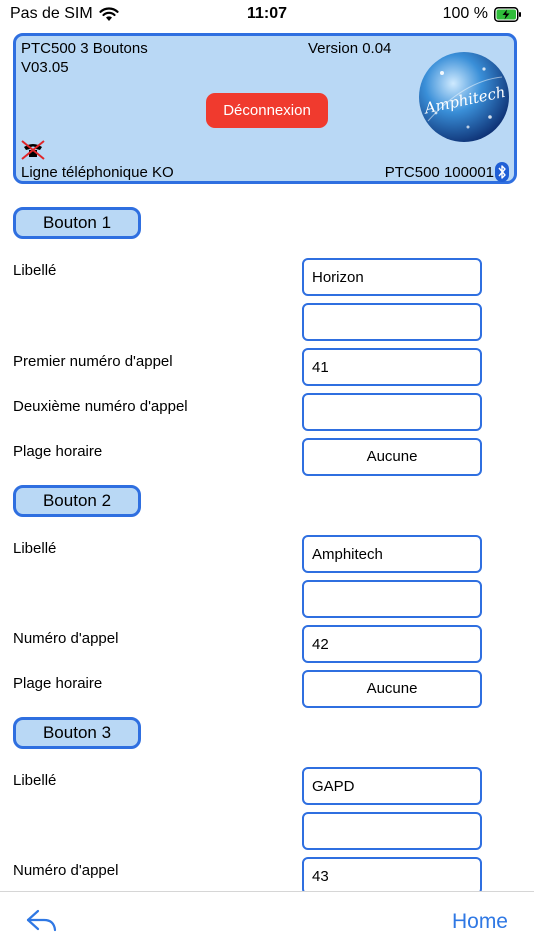 This screenshot has width=534, height=950. What do you see at coordinates (267, 15) in the screenshot?
I see `status-bar: Pas de SIM 11:07 100 %` at bounding box center [267, 15].